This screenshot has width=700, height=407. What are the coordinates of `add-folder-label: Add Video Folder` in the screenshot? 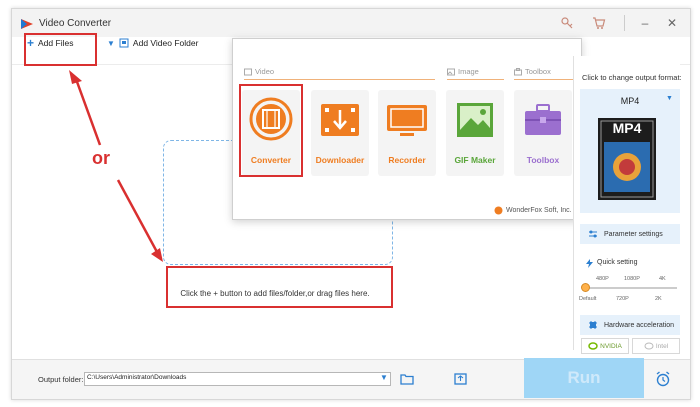 It's located at (165, 43).